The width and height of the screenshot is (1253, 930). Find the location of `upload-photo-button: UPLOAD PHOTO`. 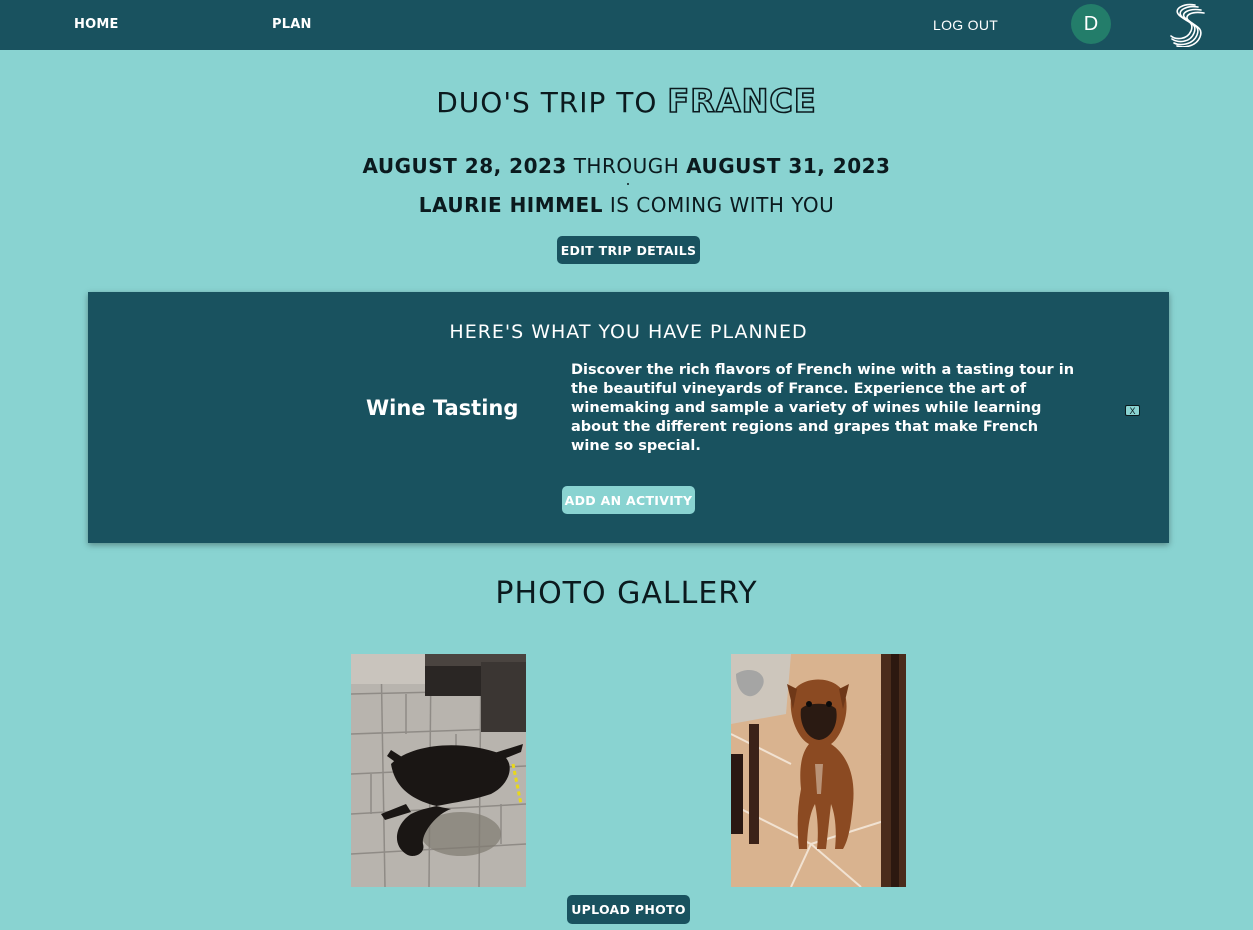

upload-photo-button: UPLOAD PHOTO is located at coordinates (628, 909).